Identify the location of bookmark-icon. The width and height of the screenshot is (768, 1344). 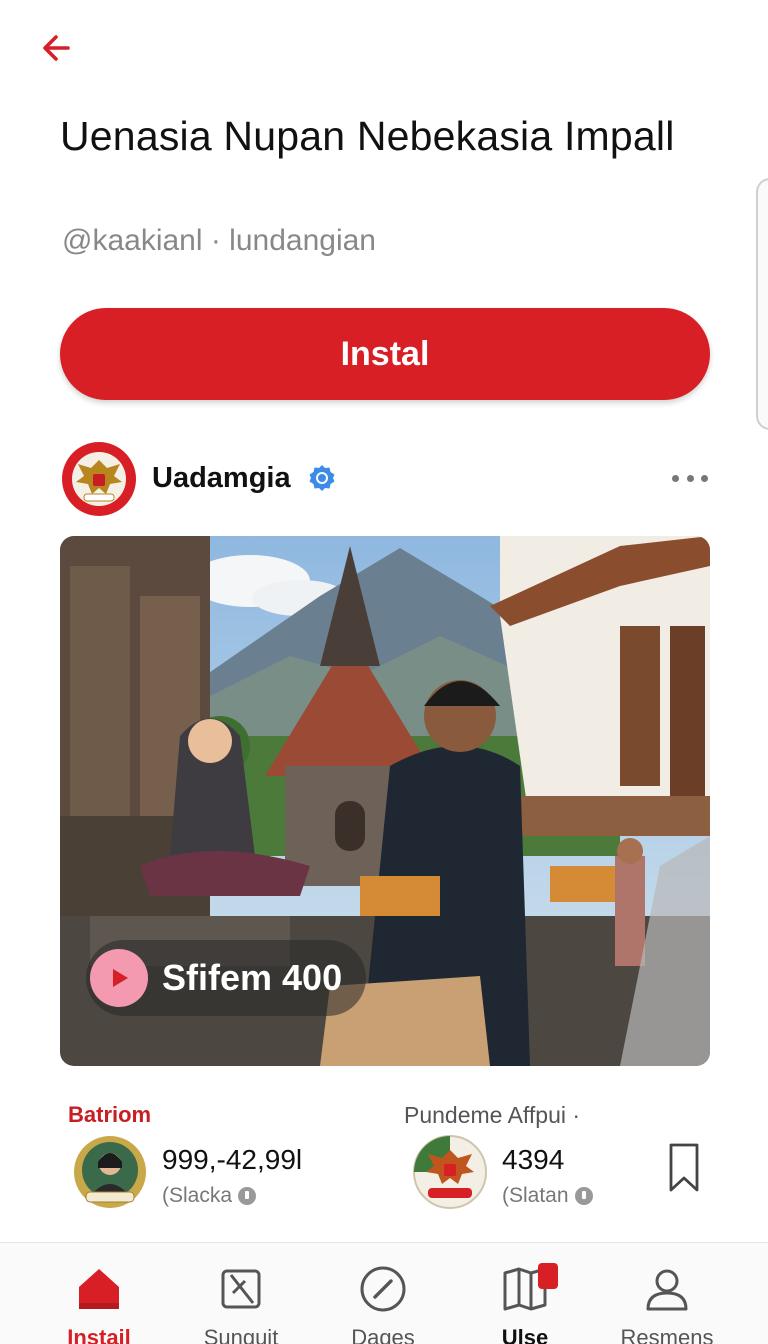
(684, 1167).